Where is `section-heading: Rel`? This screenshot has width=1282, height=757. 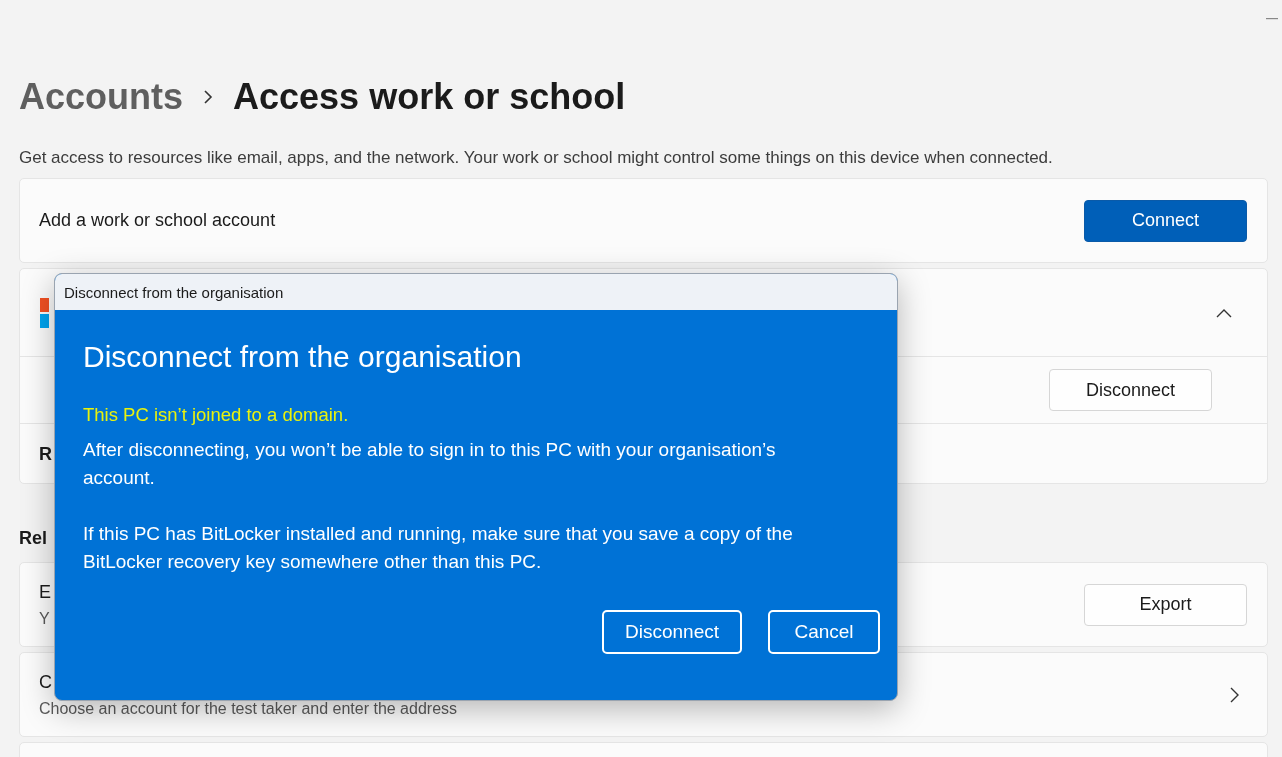 section-heading: Rel is located at coordinates (33, 539).